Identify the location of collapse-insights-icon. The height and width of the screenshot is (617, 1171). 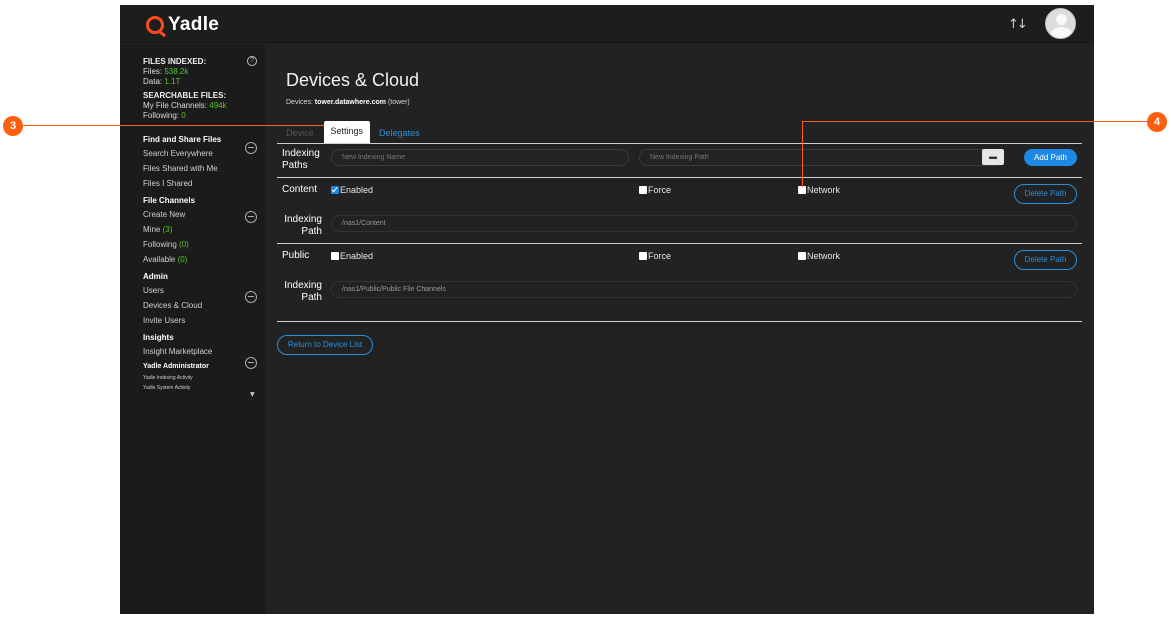
(251, 363).